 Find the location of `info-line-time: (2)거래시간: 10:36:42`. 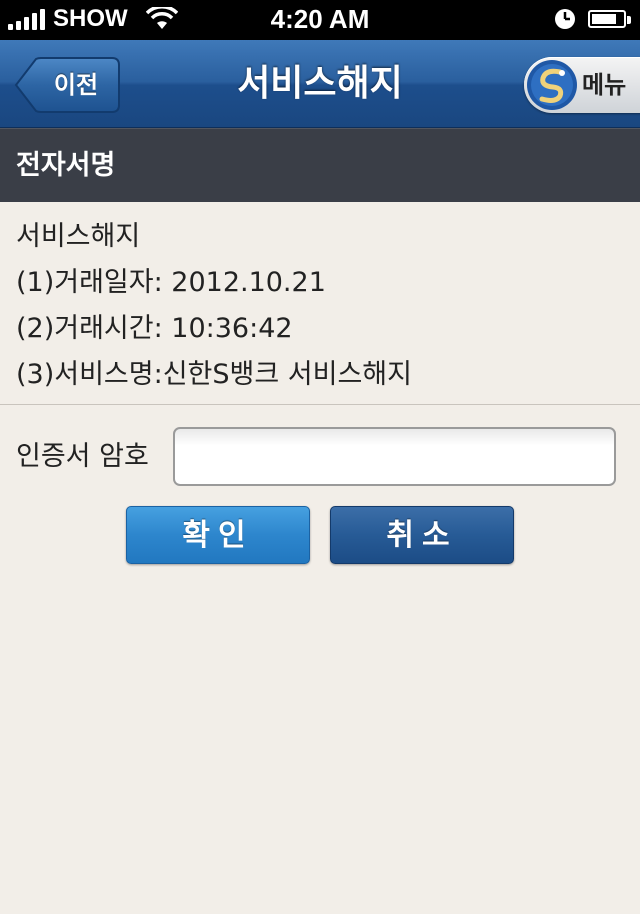

info-line-time: (2)거래시간: 10:36:42 is located at coordinates (154, 328).